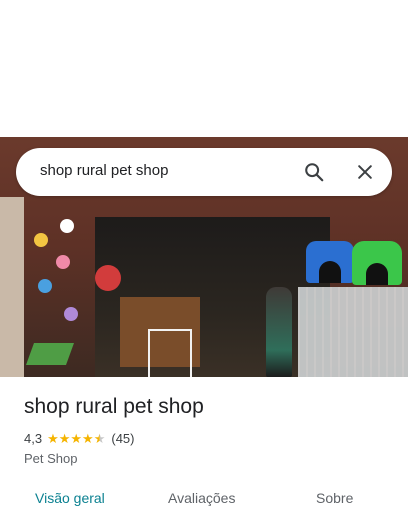  Describe the element at coordinates (12, 287) in the screenshot. I see `side-wall` at that location.